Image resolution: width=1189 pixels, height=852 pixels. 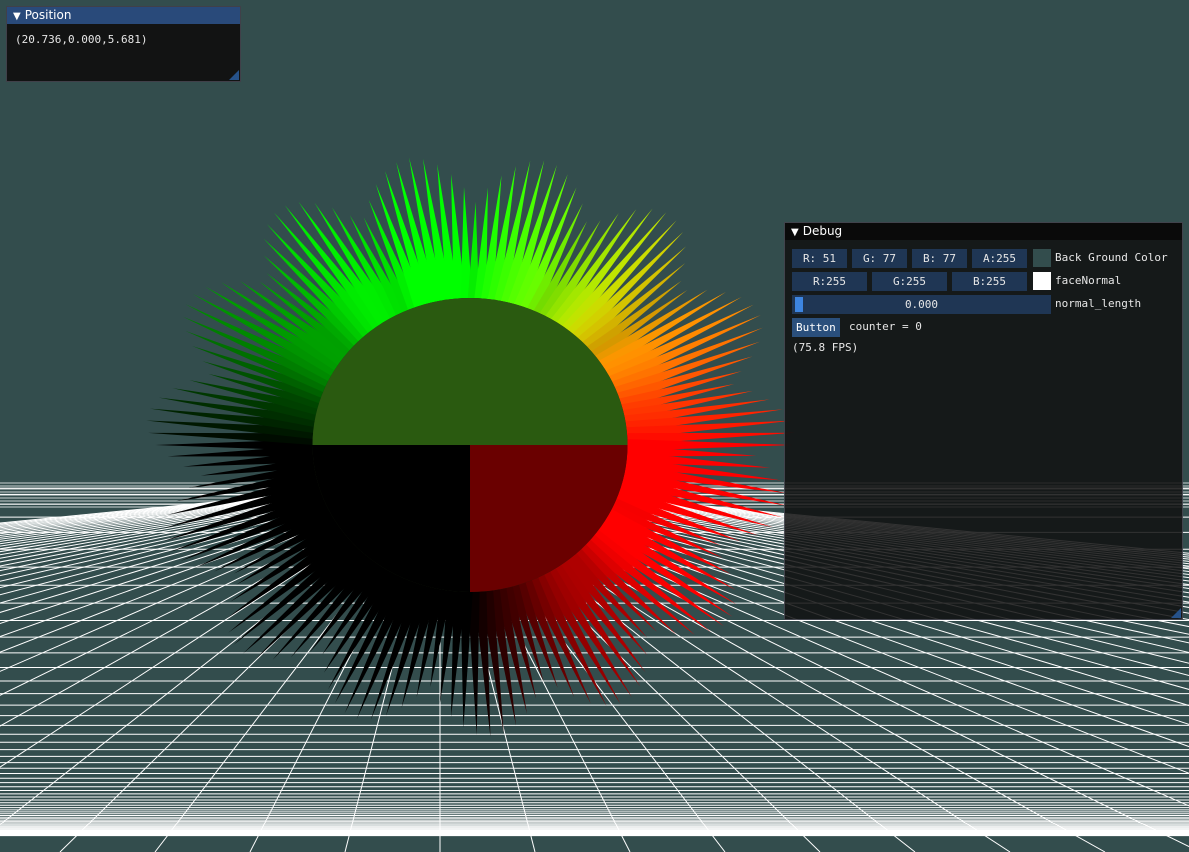 I want to click on counter-text: counter = 0, so click(x=885, y=326).